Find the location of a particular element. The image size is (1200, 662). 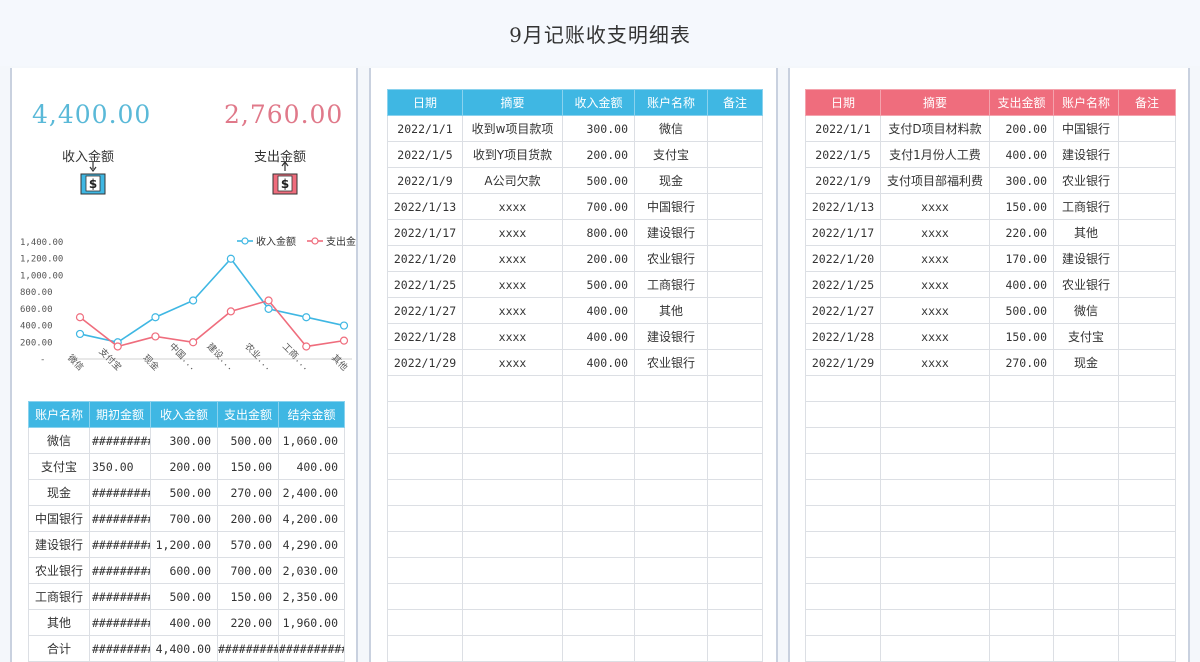

table-cell: 2022/1/25 is located at coordinates (843, 284).